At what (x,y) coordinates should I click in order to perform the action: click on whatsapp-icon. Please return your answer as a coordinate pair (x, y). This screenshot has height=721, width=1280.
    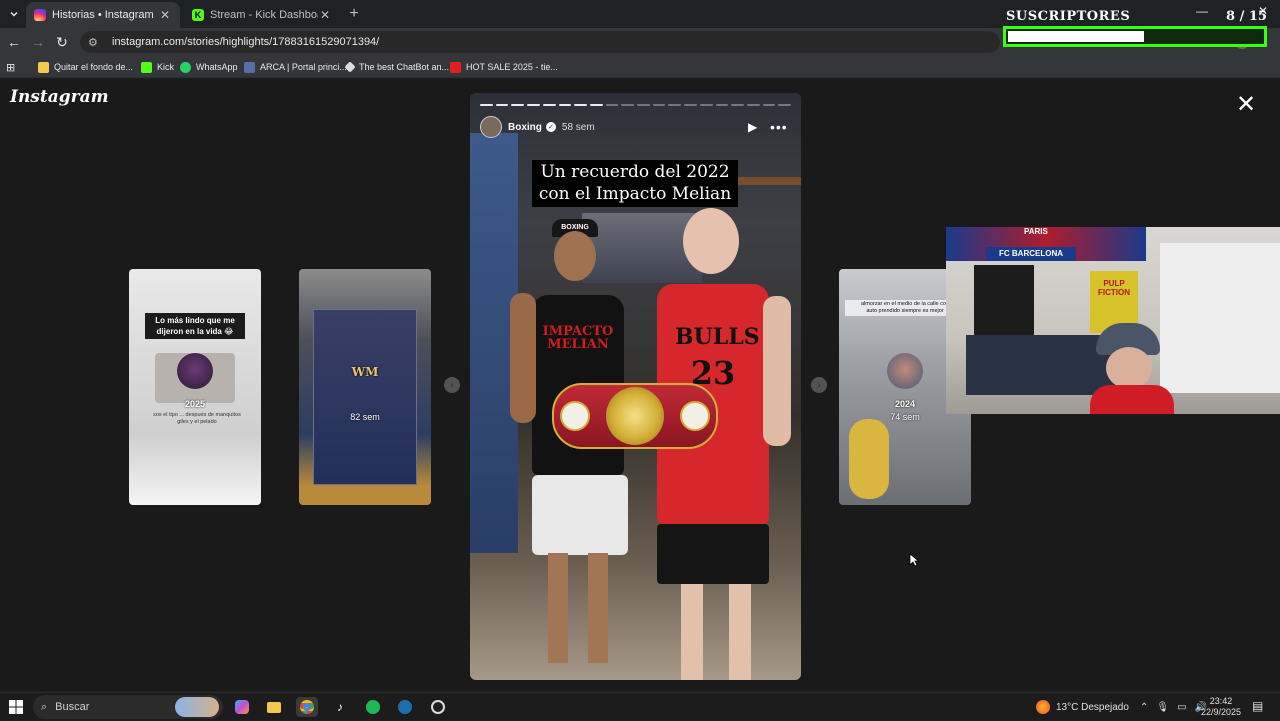
    Looking at the image, I should click on (185, 67).